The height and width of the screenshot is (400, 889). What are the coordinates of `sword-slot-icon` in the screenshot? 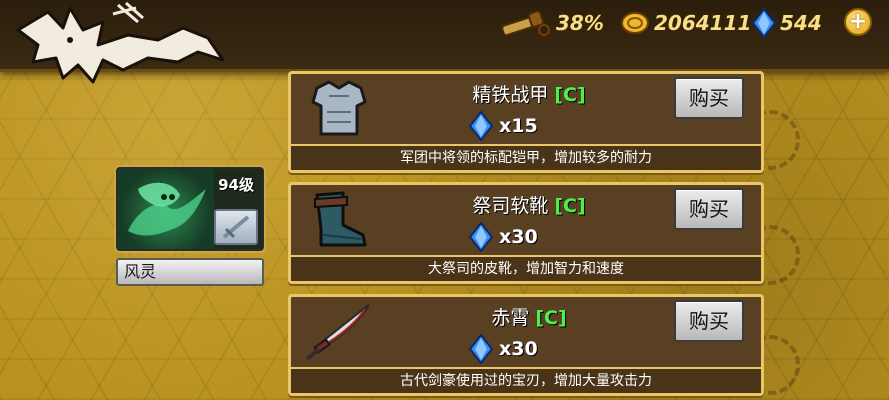 It's located at (236, 227).